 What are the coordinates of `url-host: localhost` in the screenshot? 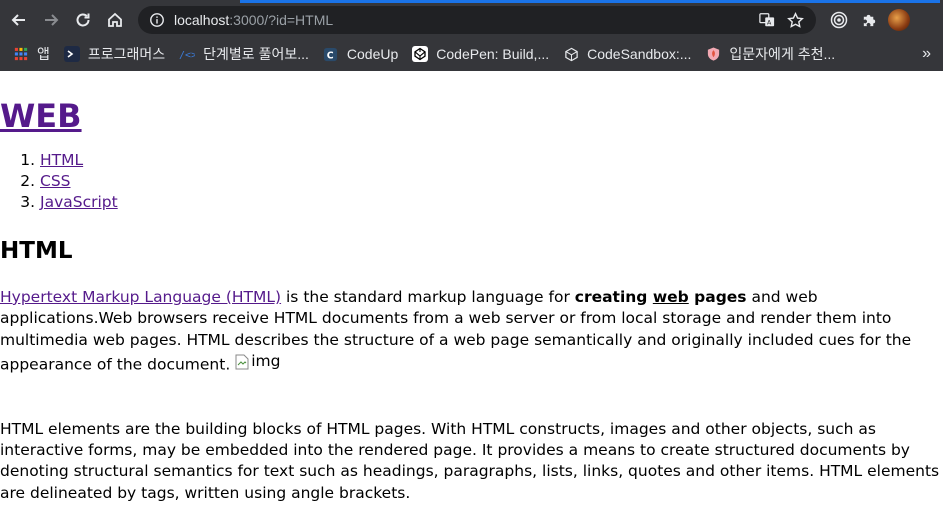 It's located at (202, 20).